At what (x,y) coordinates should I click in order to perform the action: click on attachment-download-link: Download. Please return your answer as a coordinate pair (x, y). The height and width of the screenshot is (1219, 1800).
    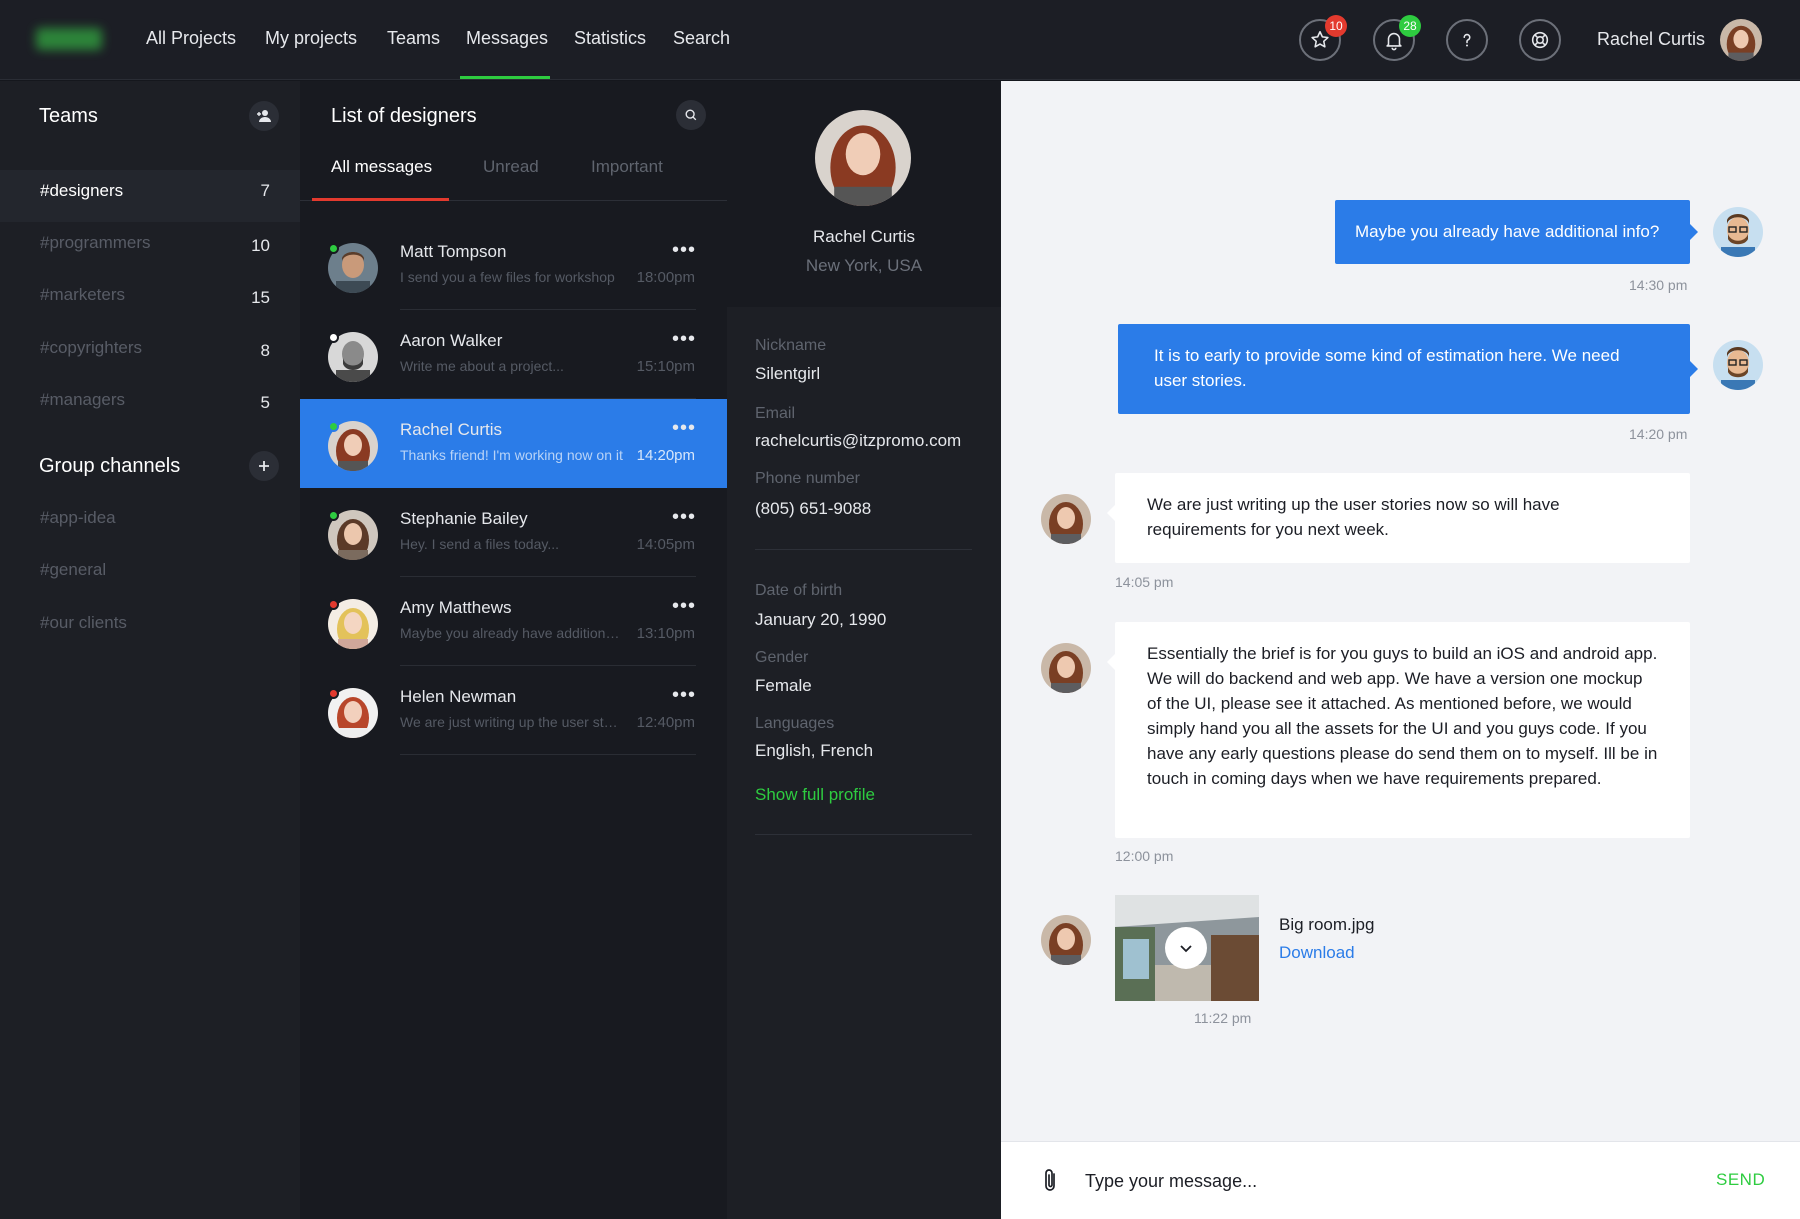
    Looking at the image, I should click on (1317, 953).